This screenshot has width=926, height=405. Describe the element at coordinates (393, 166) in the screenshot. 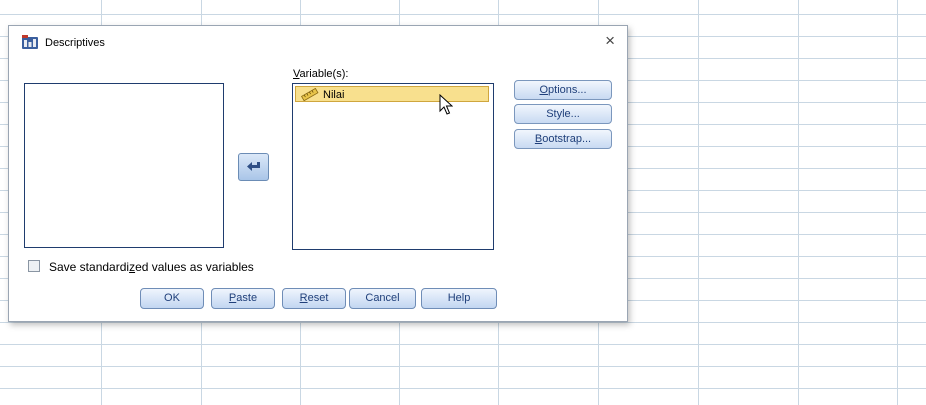

I see `selected-variables-list: Nilai` at that location.